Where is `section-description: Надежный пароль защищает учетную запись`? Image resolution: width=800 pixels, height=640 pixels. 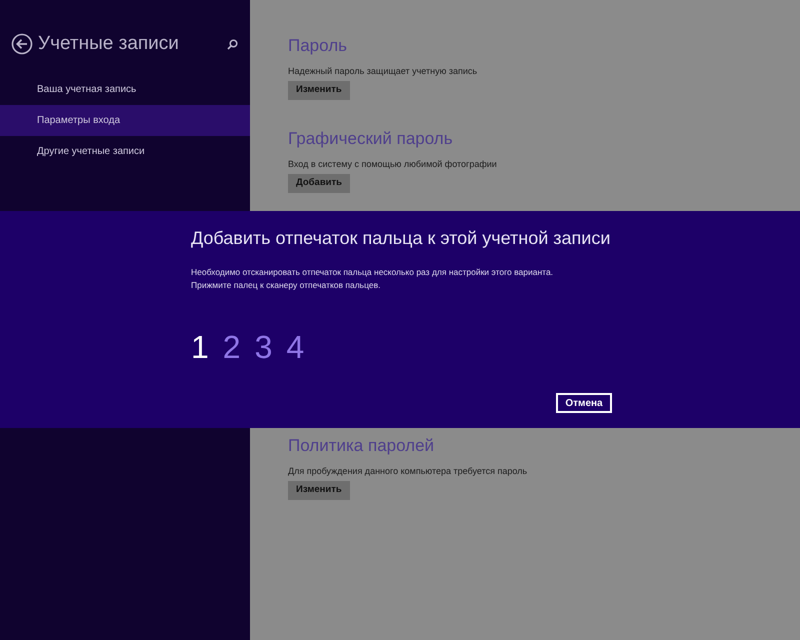 section-description: Надежный пароль защищает учетную запись is located at coordinates (383, 71).